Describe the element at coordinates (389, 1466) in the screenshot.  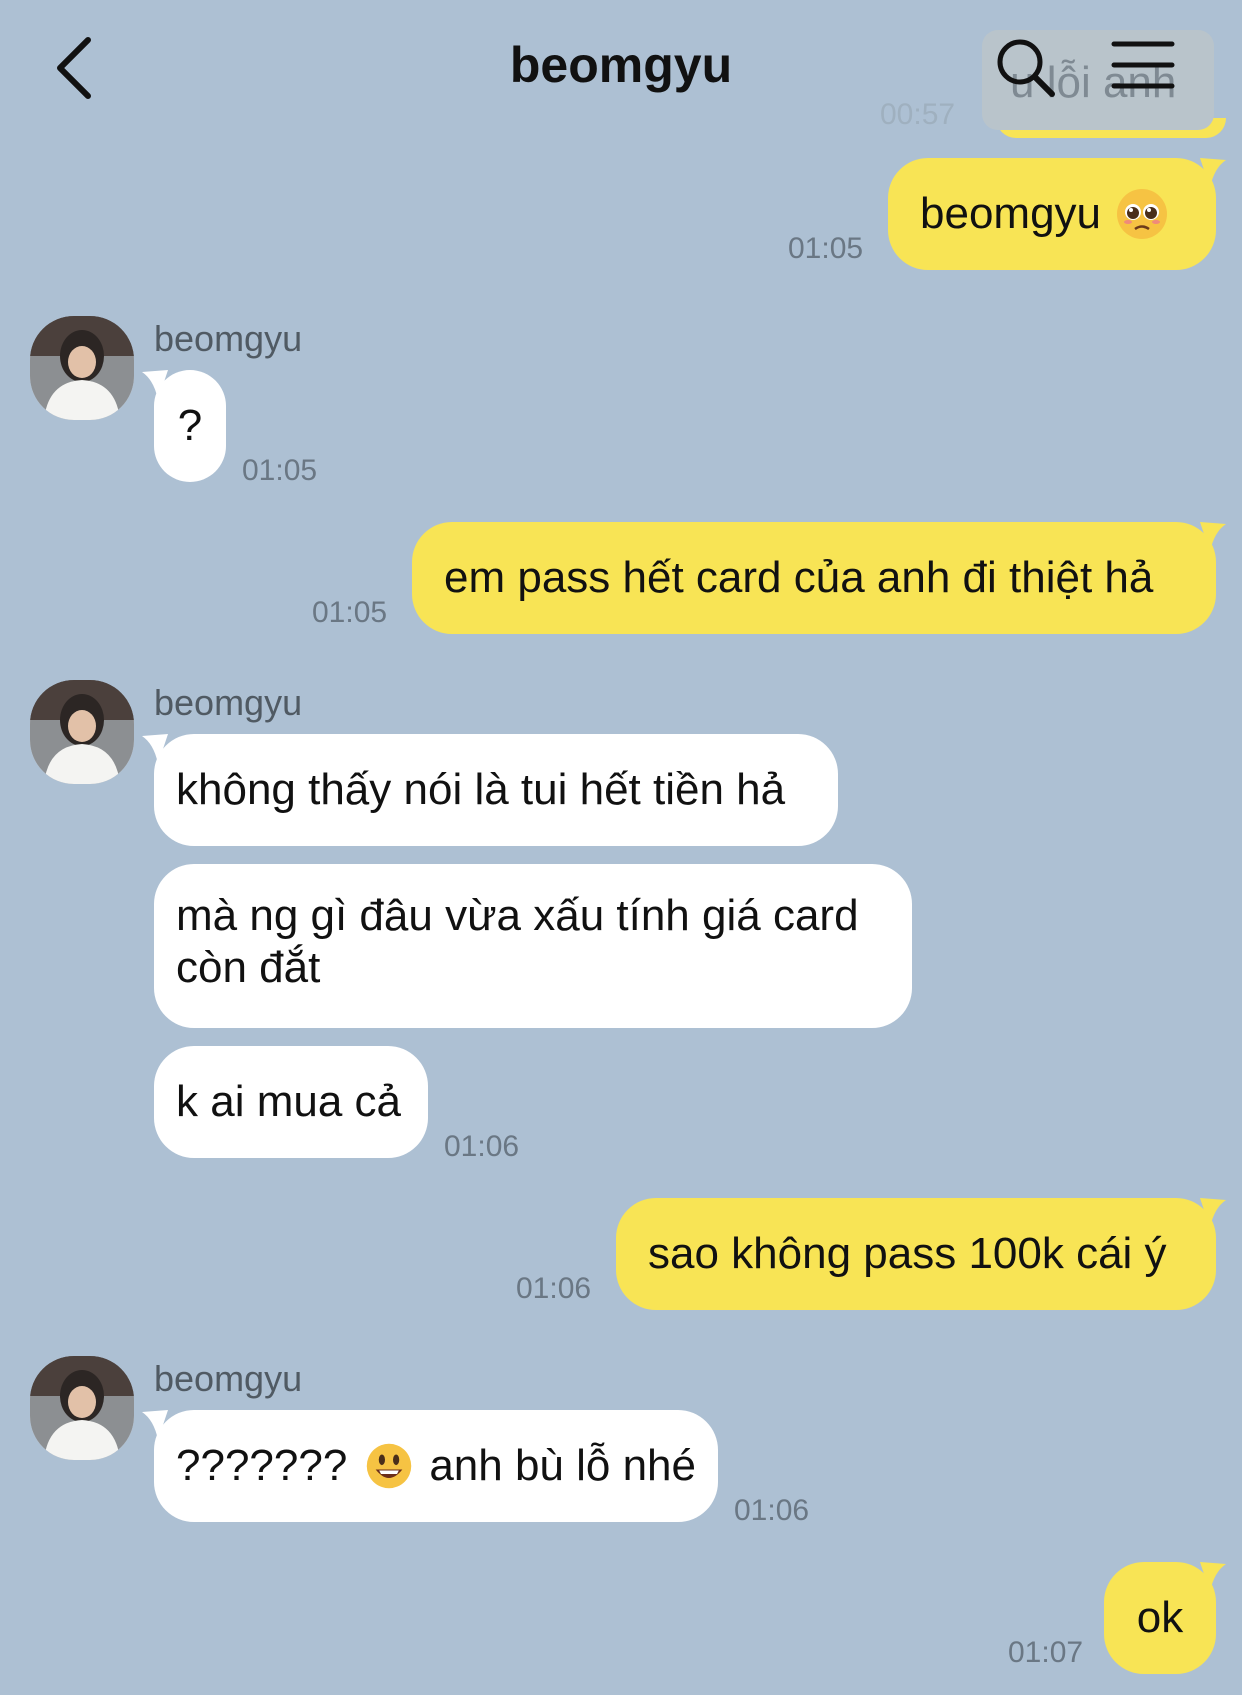
I see `smiley-face-emoji` at that location.